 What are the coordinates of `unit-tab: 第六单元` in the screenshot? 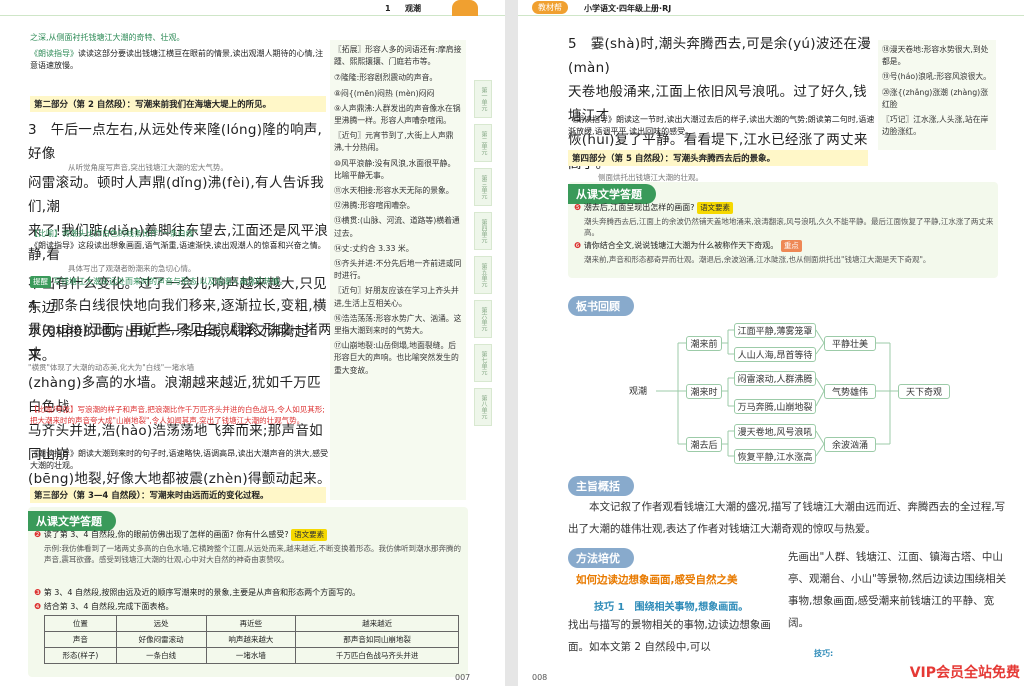 It's located at (483, 319).